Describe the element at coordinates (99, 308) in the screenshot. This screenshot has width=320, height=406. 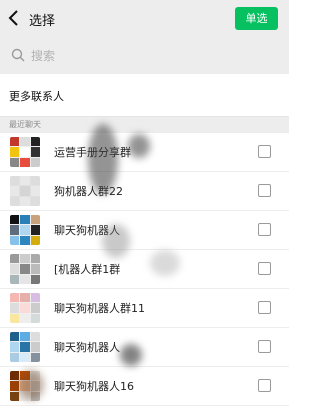
I see `list-item-name: 聊天狗机器人群11` at that location.